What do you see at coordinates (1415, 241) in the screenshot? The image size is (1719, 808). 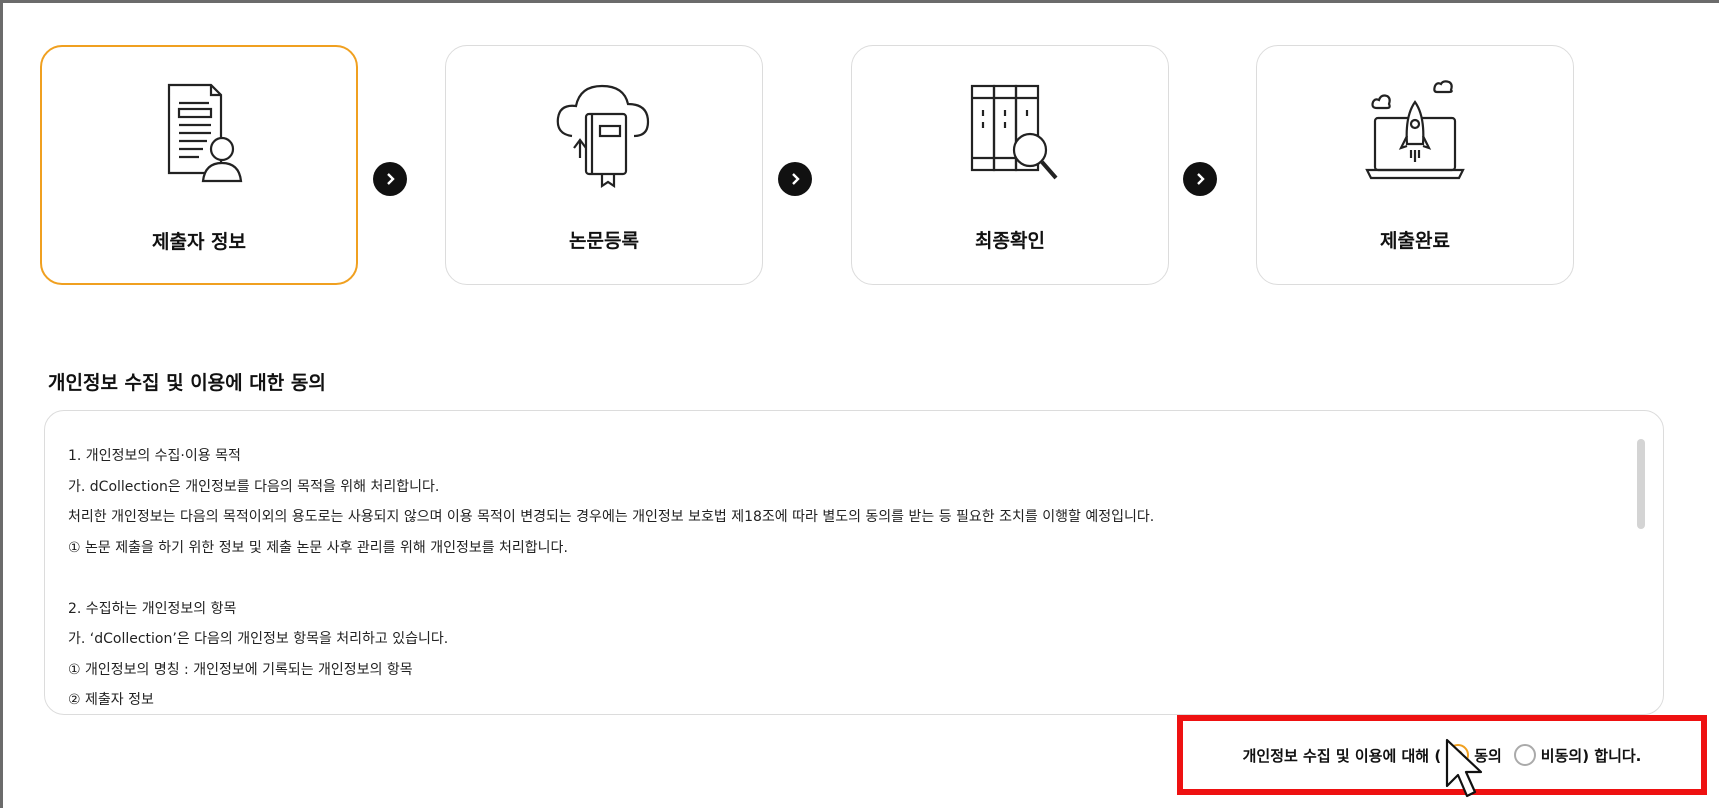 I see `step-label: 제출완료` at bounding box center [1415, 241].